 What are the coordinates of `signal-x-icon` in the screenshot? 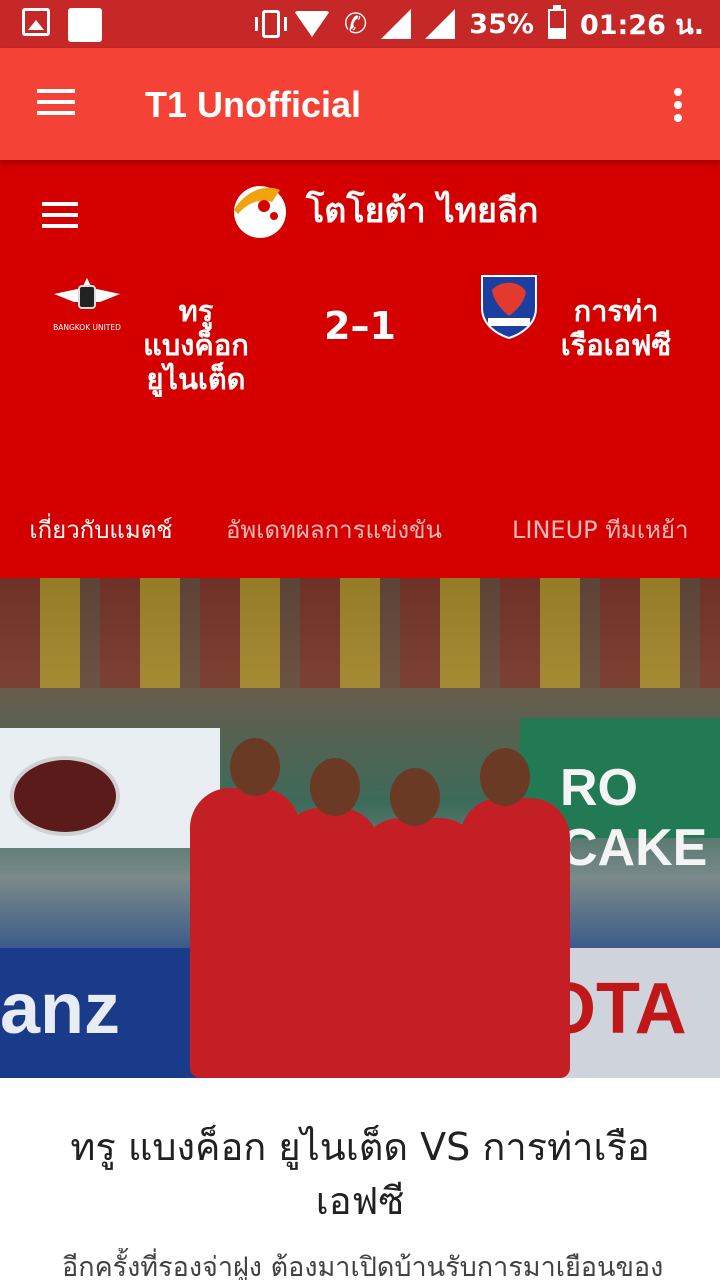 It's located at (396, 24).